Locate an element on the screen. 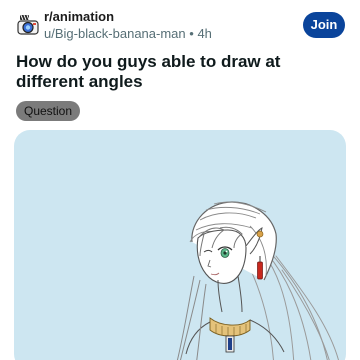 The image size is (360, 360). post-meta: u/Big-black-banana-man • 4h is located at coordinates (128, 33).